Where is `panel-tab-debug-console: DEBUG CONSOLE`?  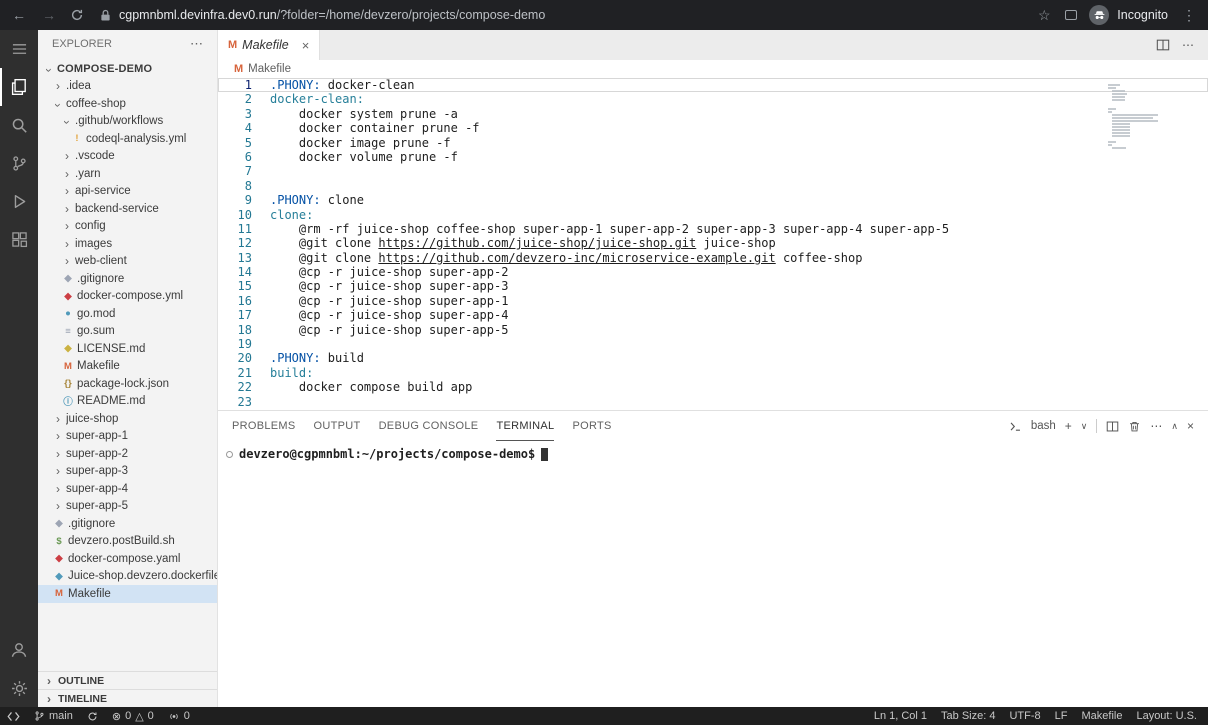 panel-tab-debug-console: DEBUG CONSOLE is located at coordinates (429, 426).